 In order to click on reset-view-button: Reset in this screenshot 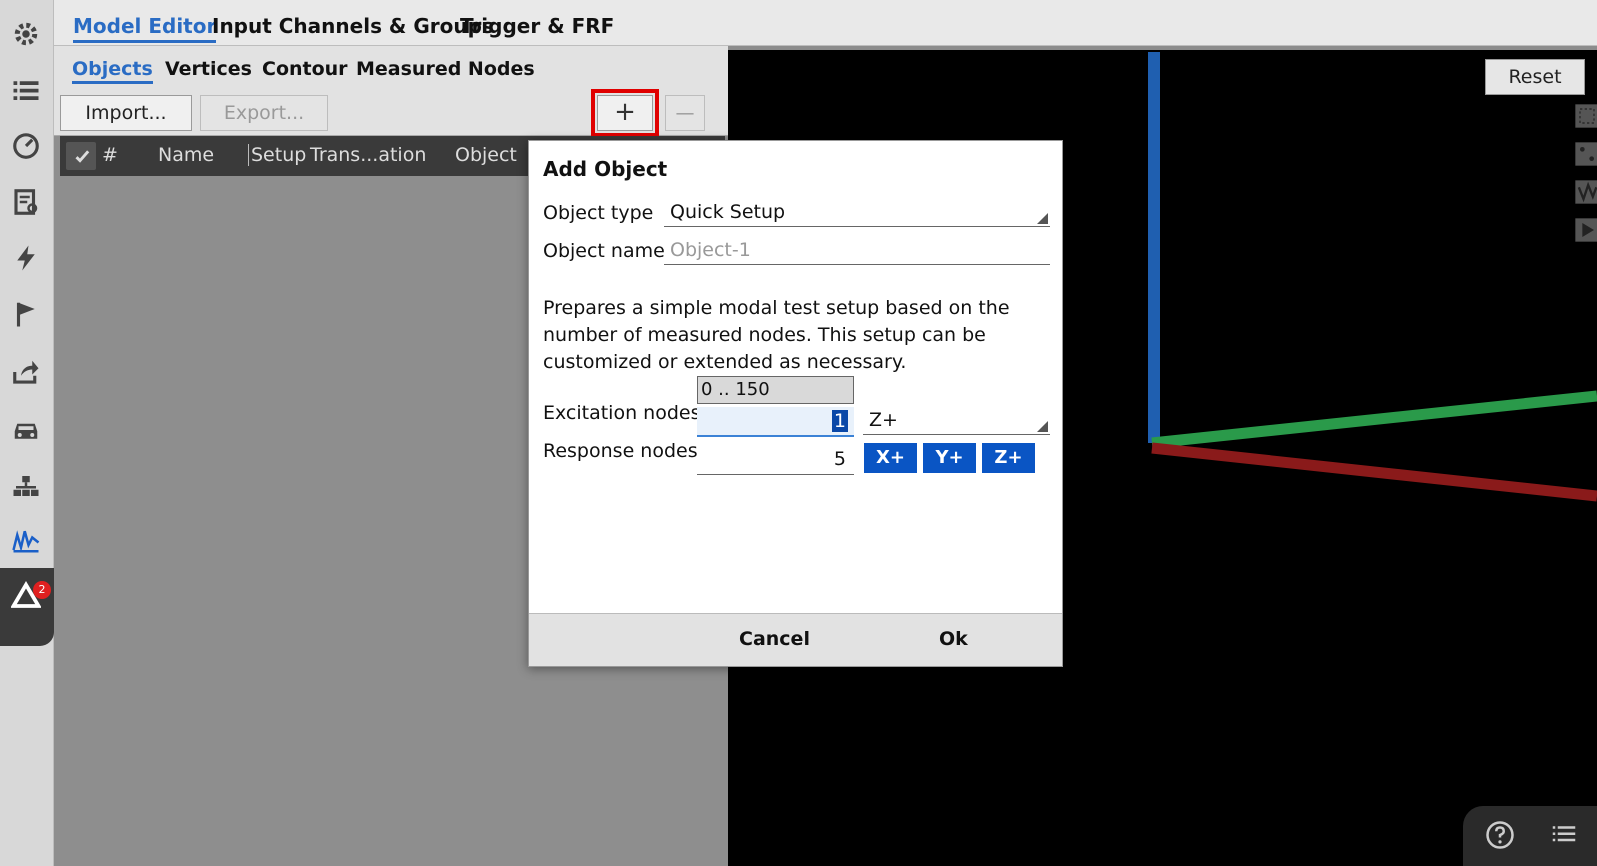, I will do `click(1535, 77)`.